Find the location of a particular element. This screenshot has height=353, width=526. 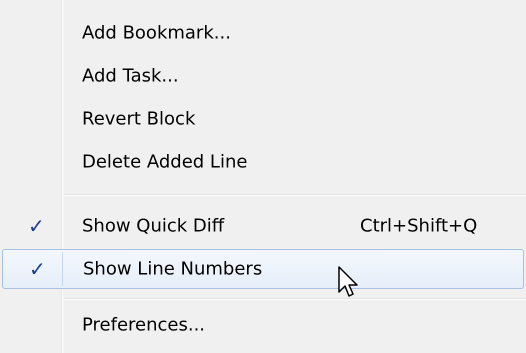

menu-item-label: Show Quick Diff is located at coordinates (153, 226).